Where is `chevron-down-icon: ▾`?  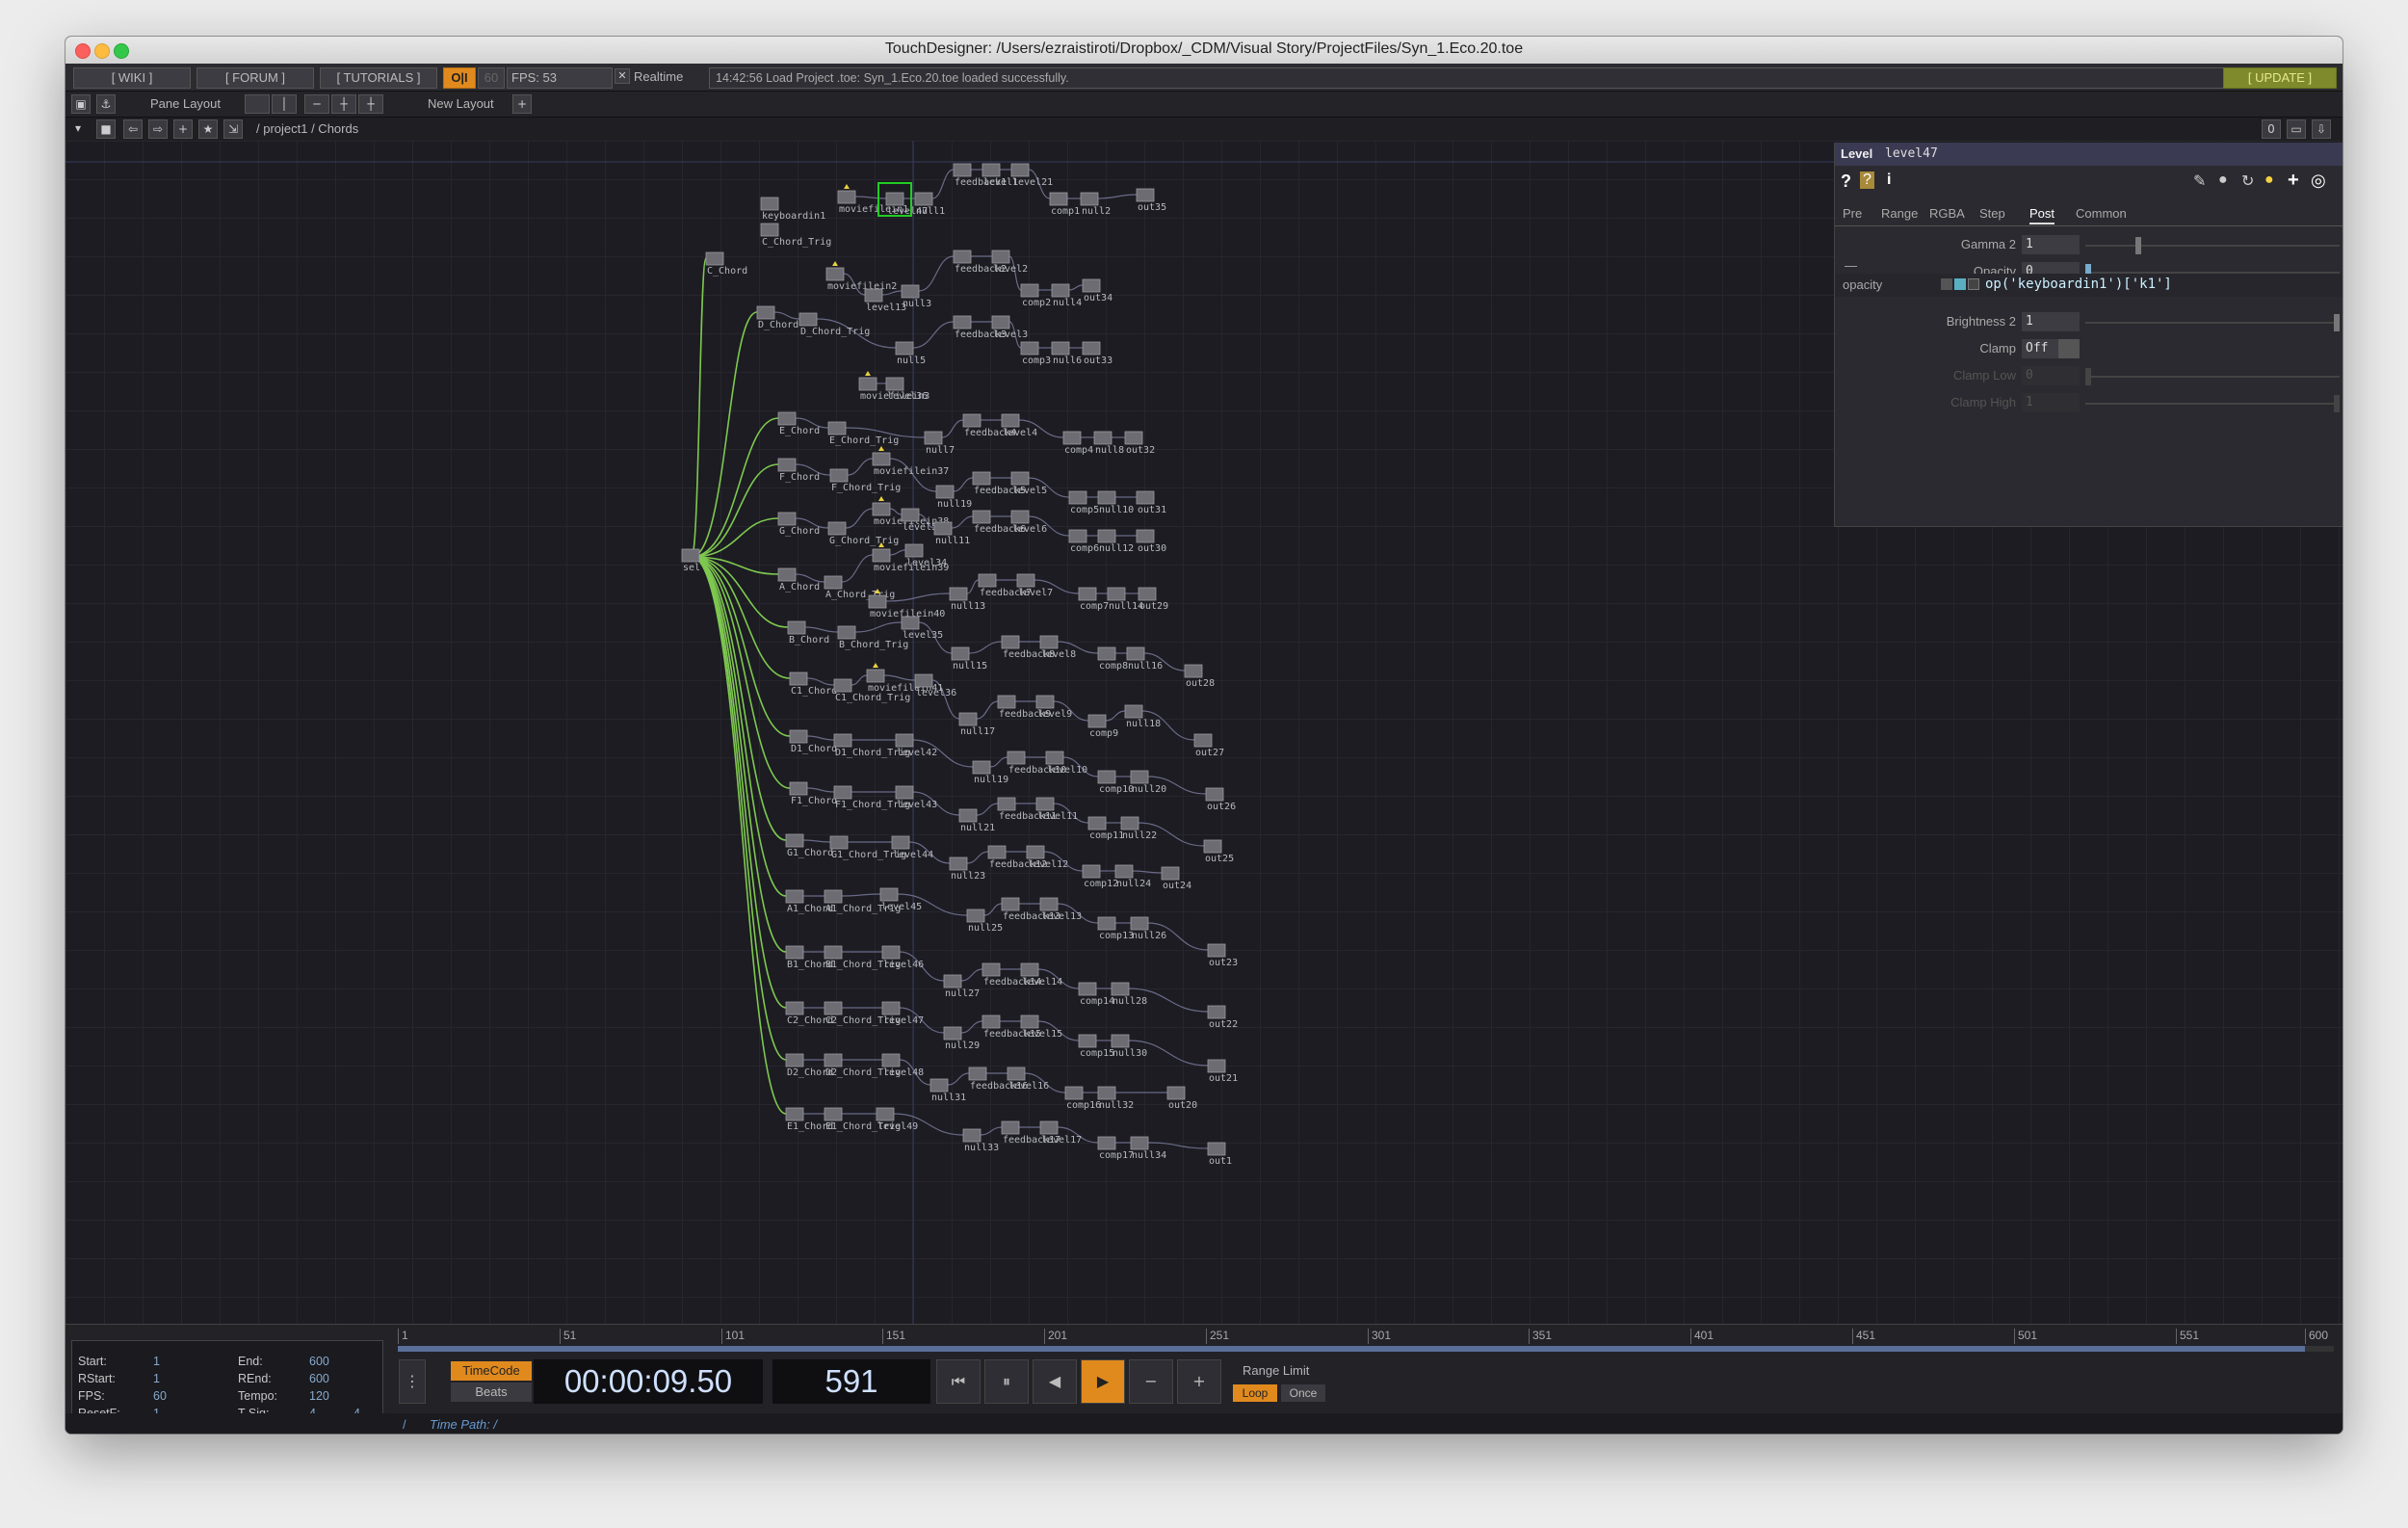 chevron-down-icon: ▾ is located at coordinates (78, 128).